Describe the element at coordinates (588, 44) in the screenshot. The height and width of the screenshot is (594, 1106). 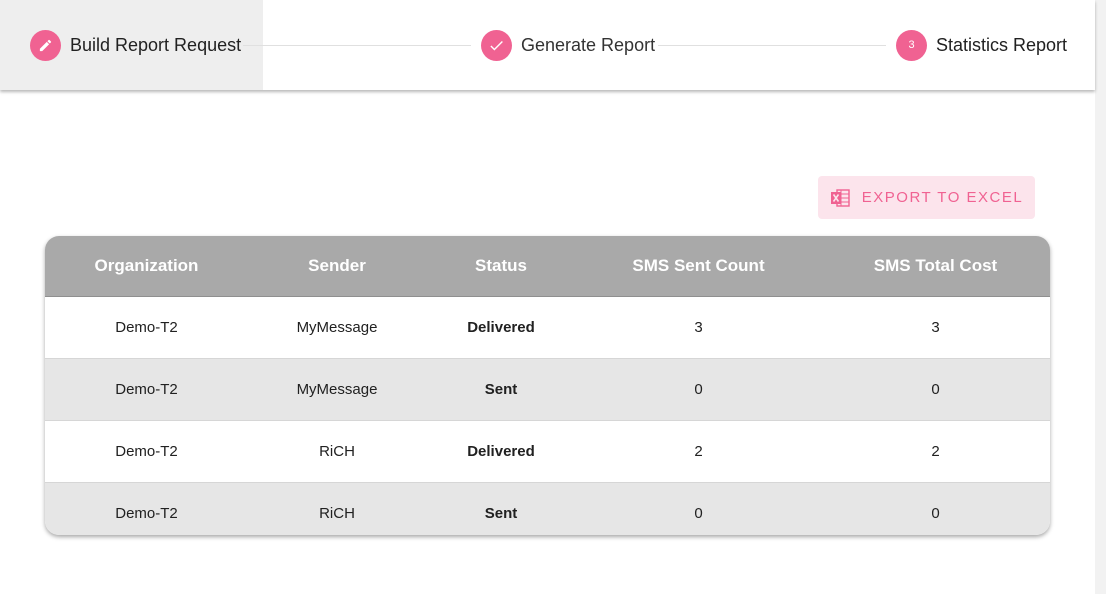
I see `step-label: Generate Report` at that location.